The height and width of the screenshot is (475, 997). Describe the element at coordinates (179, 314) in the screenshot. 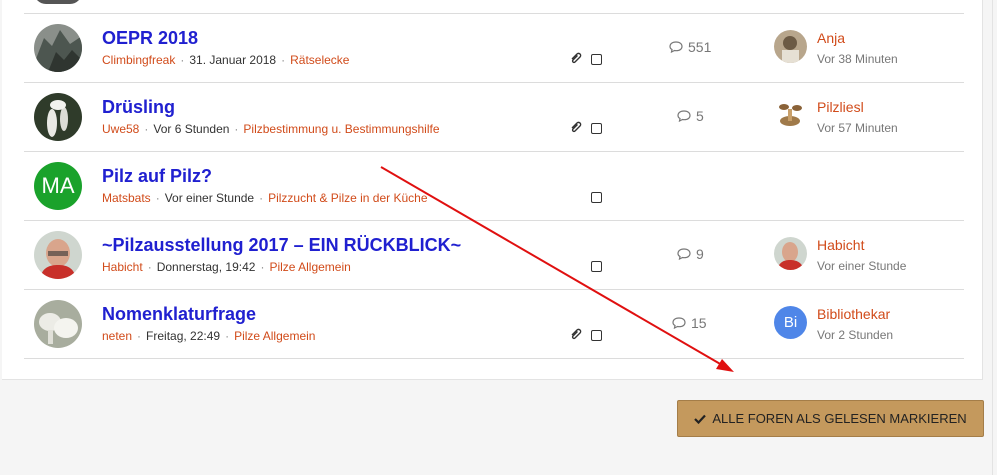

I see `thread-title: Nomenklaturfrage` at that location.